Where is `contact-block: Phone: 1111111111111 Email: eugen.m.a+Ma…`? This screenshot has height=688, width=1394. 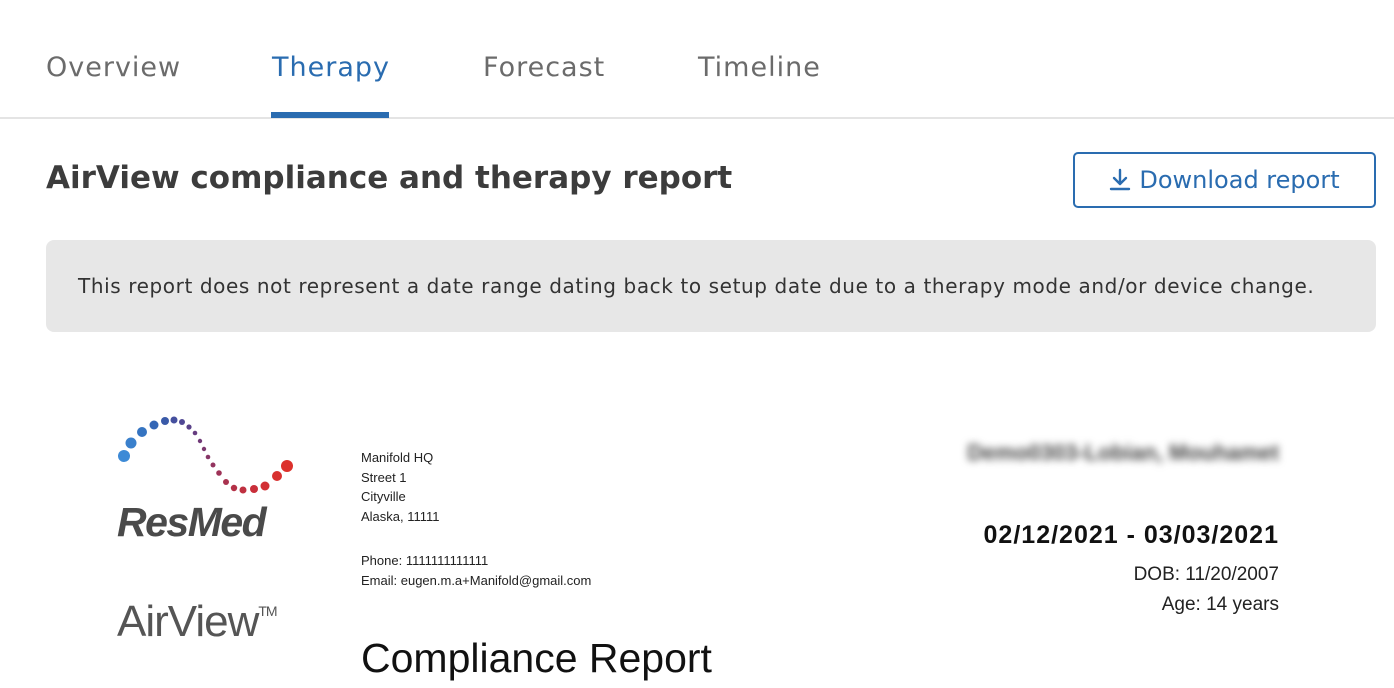
contact-block: Phone: 1111111111111 Email: eugen.m.a+Ma… is located at coordinates (476, 570).